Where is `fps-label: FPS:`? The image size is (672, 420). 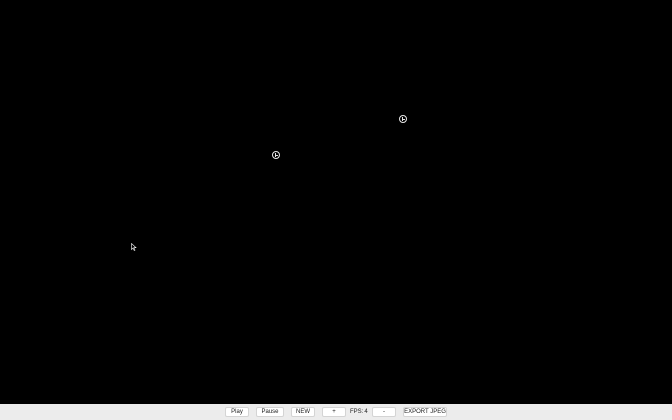
fps-label: FPS: is located at coordinates (357, 412).